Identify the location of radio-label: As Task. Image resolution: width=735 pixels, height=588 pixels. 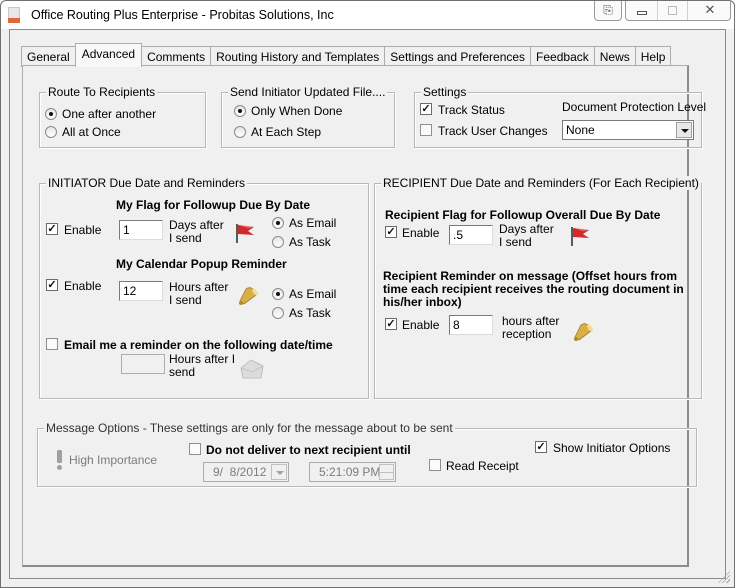
(310, 313).